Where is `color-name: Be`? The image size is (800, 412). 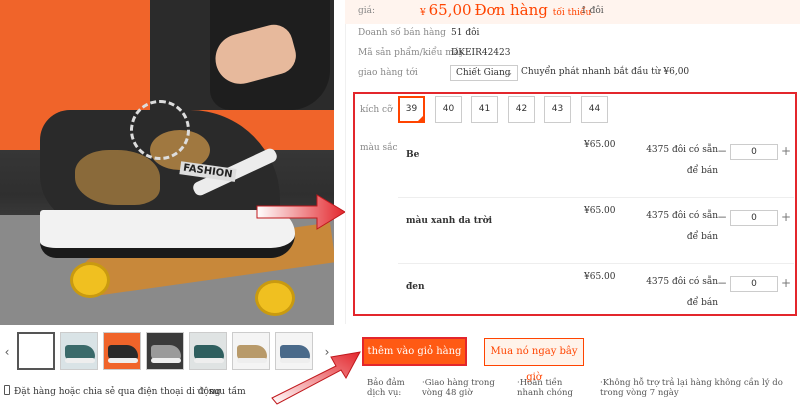
color-name: Be is located at coordinates (413, 155).